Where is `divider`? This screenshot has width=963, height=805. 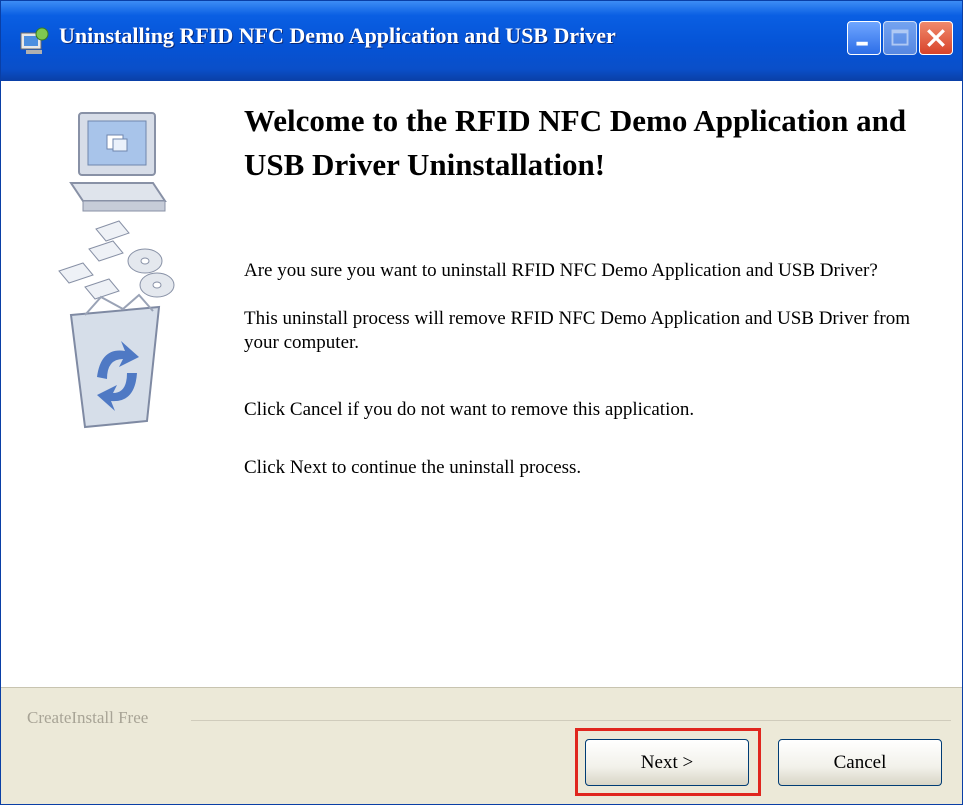
divider is located at coordinates (571, 720).